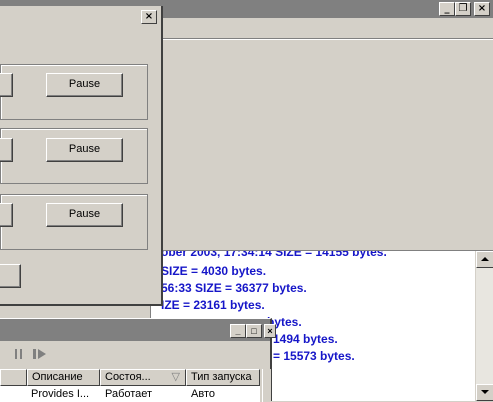 This screenshot has width=493, height=402. I want to click on services-scrollbar, so click(266, 385).